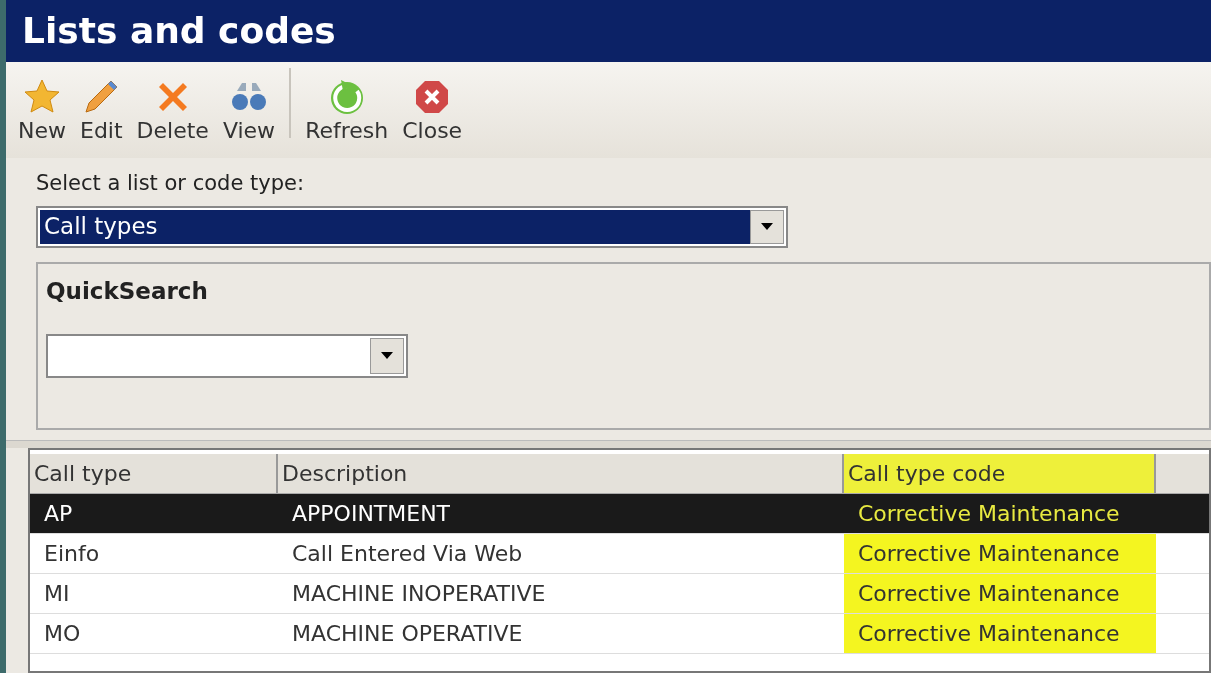 The image size is (1211, 673). Describe the element at coordinates (172, 110) in the screenshot. I see `toolbar-button: Delete` at that location.